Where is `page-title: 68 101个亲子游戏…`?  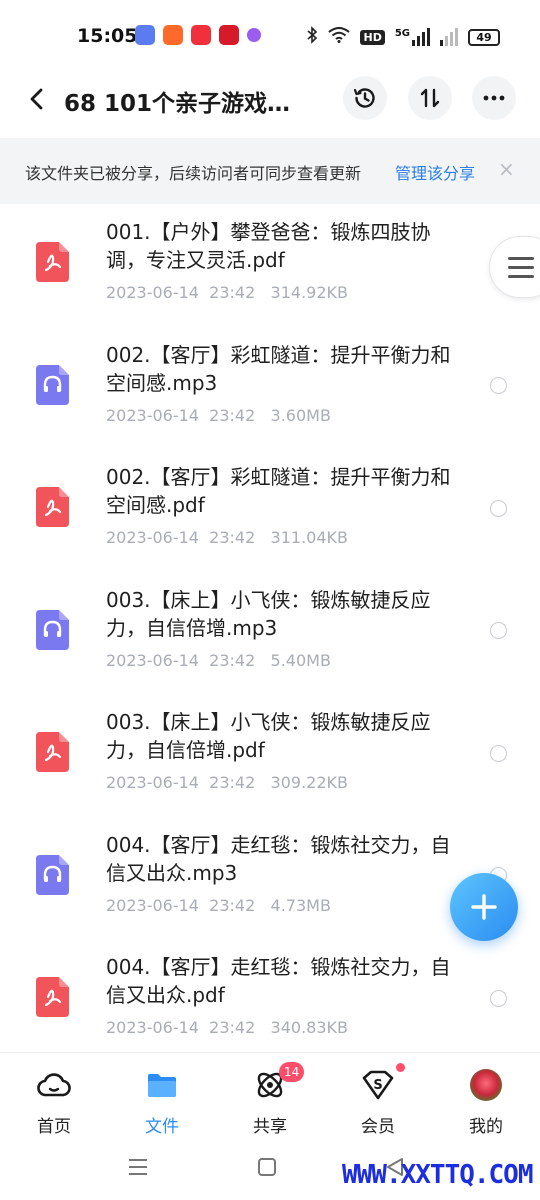
page-title: 68 101个亲子游戏… is located at coordinates (177, 104).